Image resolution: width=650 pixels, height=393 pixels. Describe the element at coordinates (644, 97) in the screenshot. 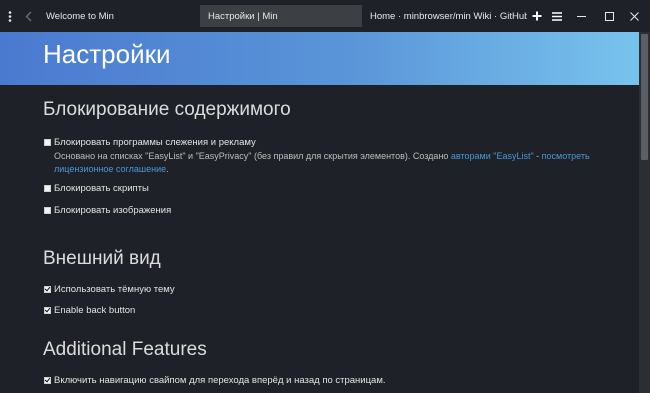

I see `scrollbar-thumb` at that location.